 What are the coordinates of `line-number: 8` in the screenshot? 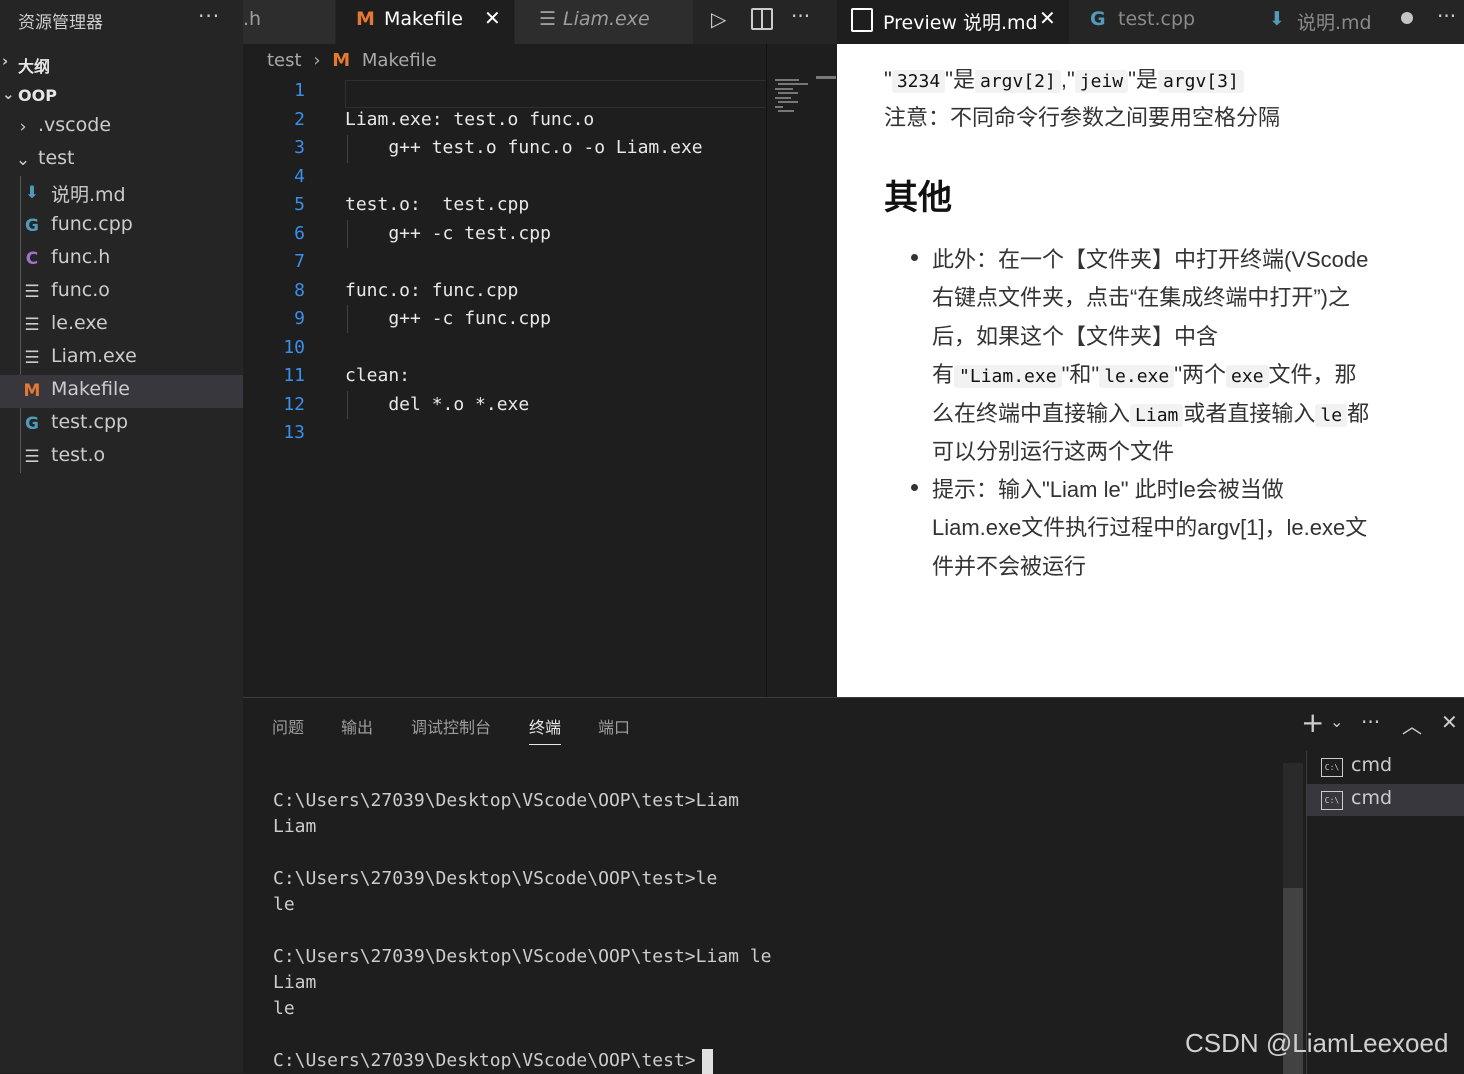 It's located at (299, 290).